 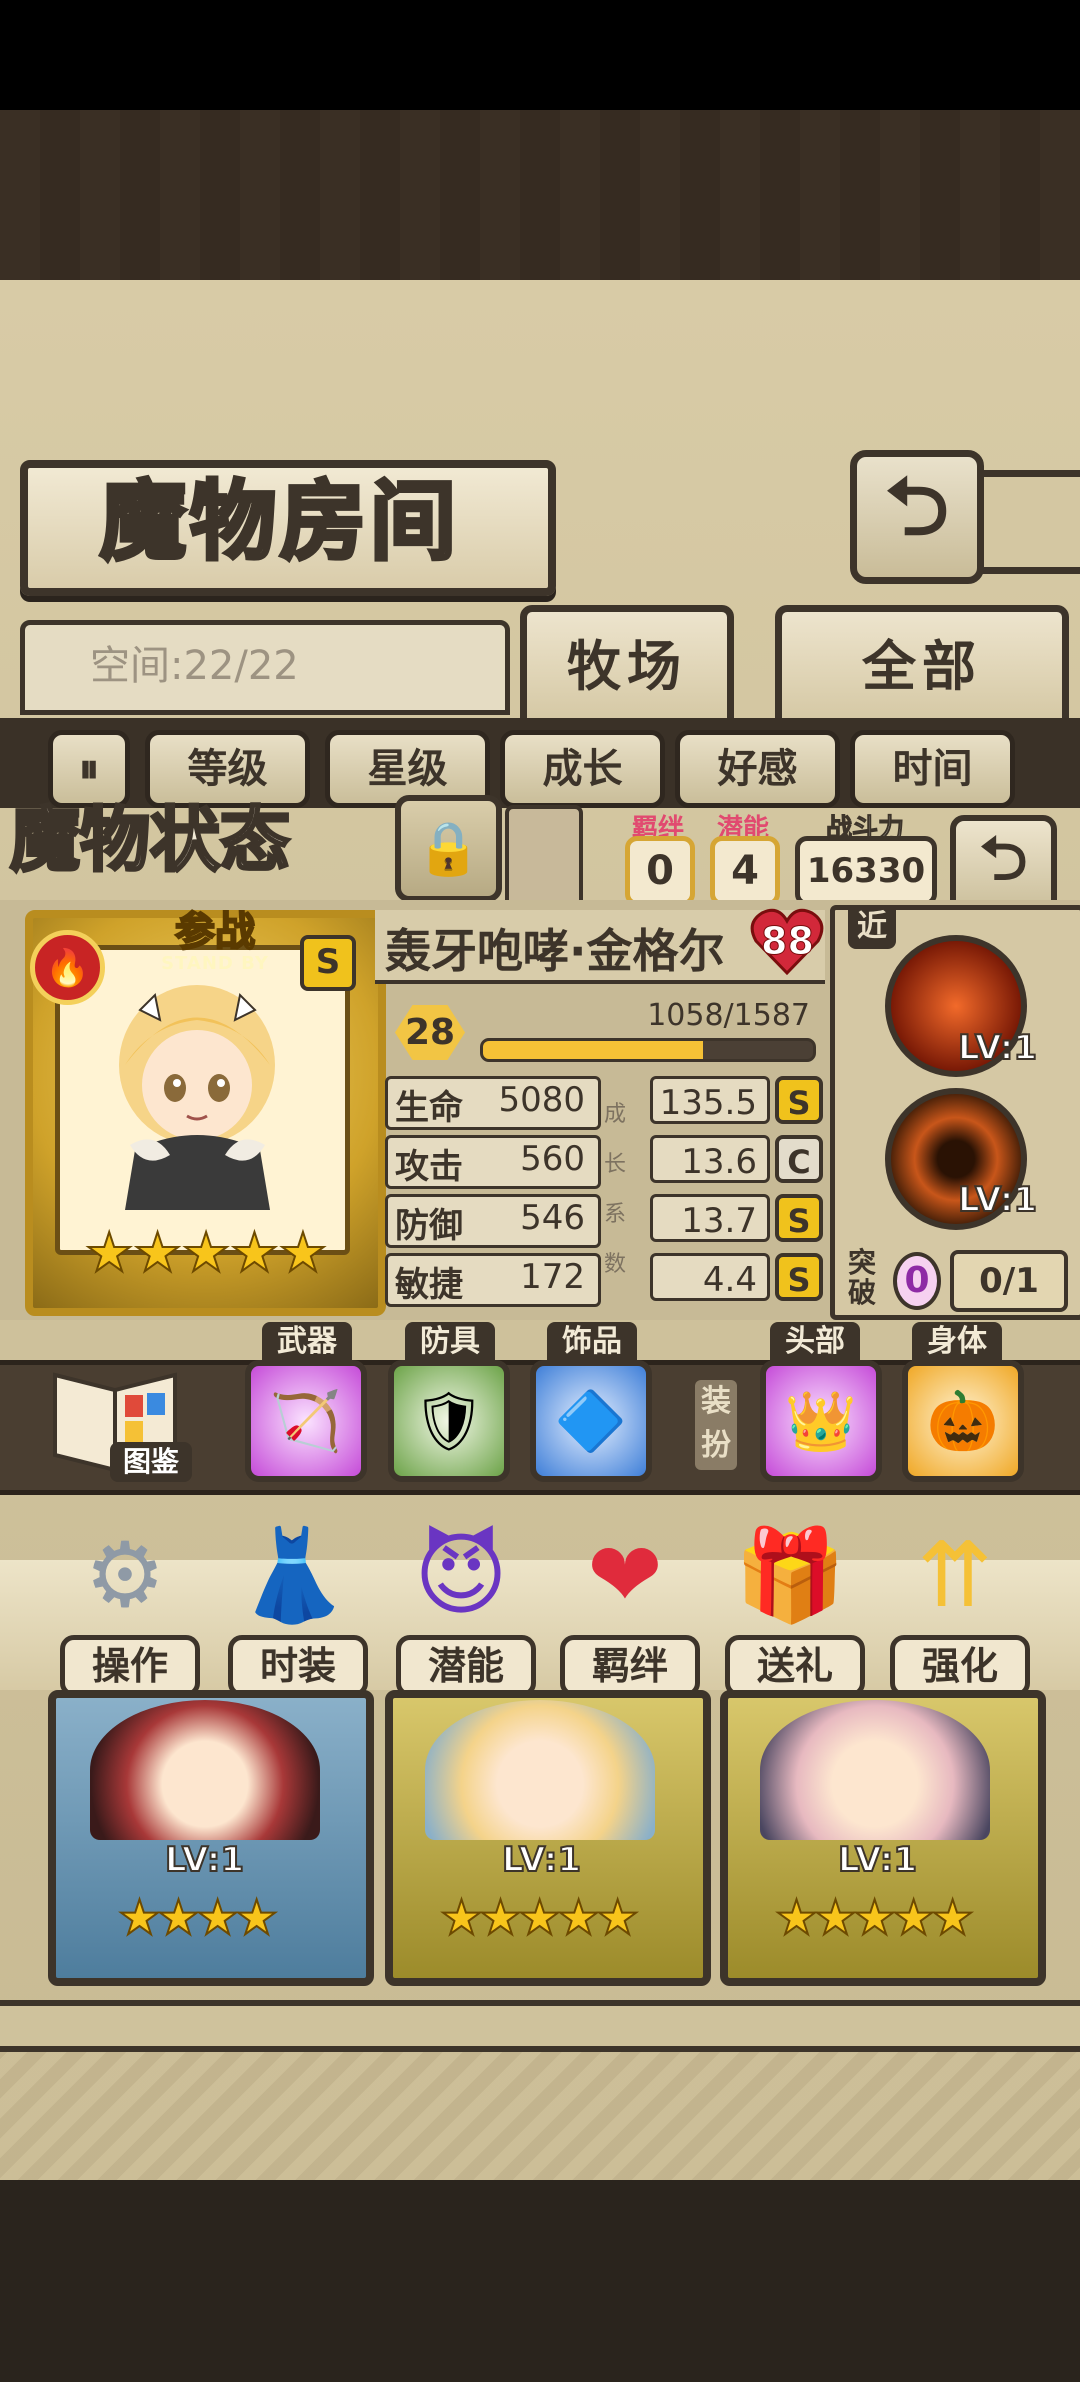 I want to click on stat-label: 攻击, so click(x=429, y=1167).